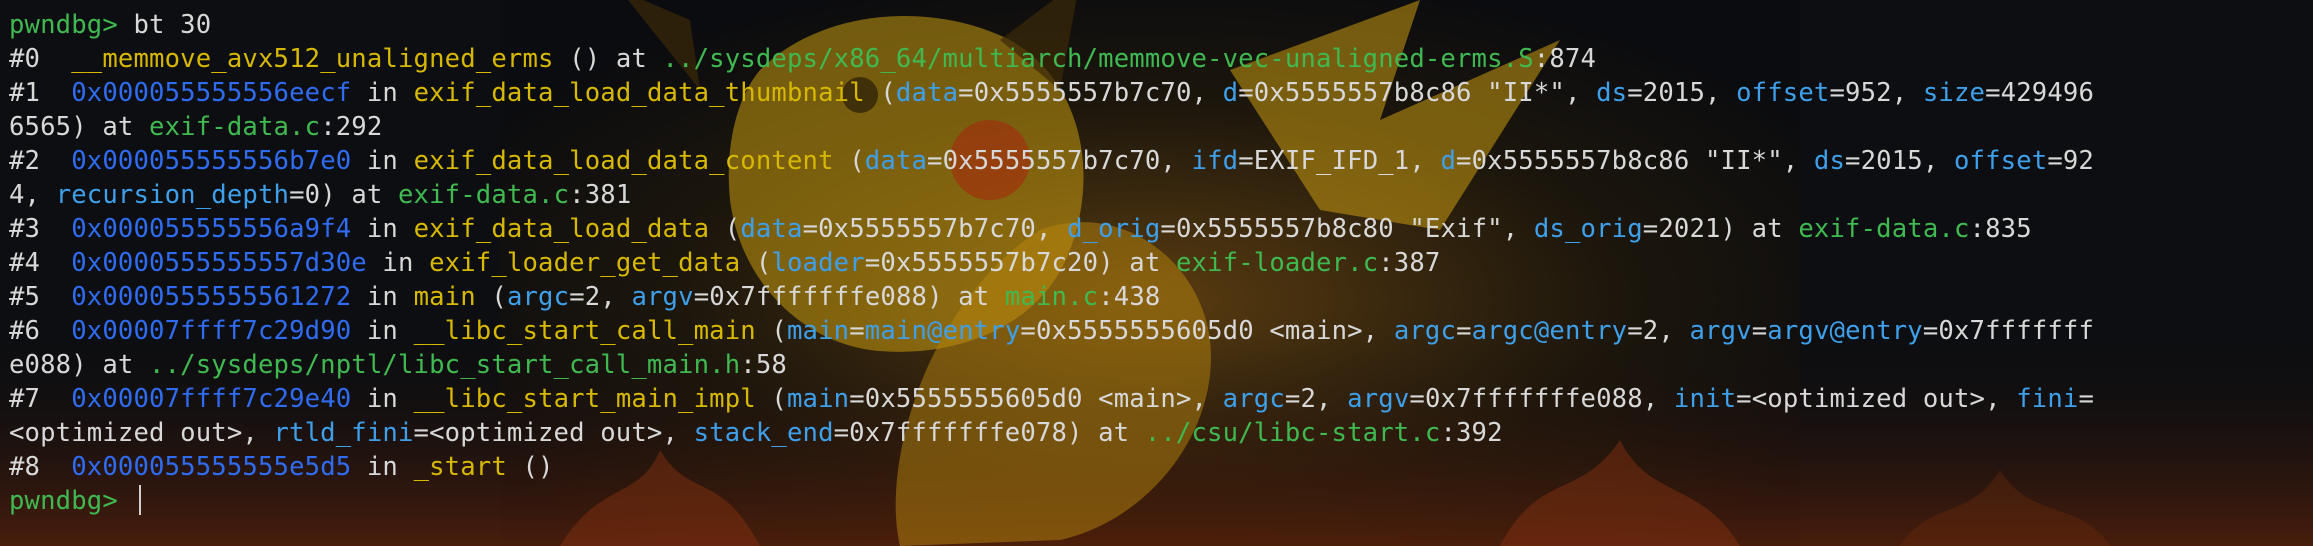  Describe the element at coordinates (1161, 127) in the screenshot. I see `backtrace-continuation-line: 6565) at exif-data.c:292` at that location.